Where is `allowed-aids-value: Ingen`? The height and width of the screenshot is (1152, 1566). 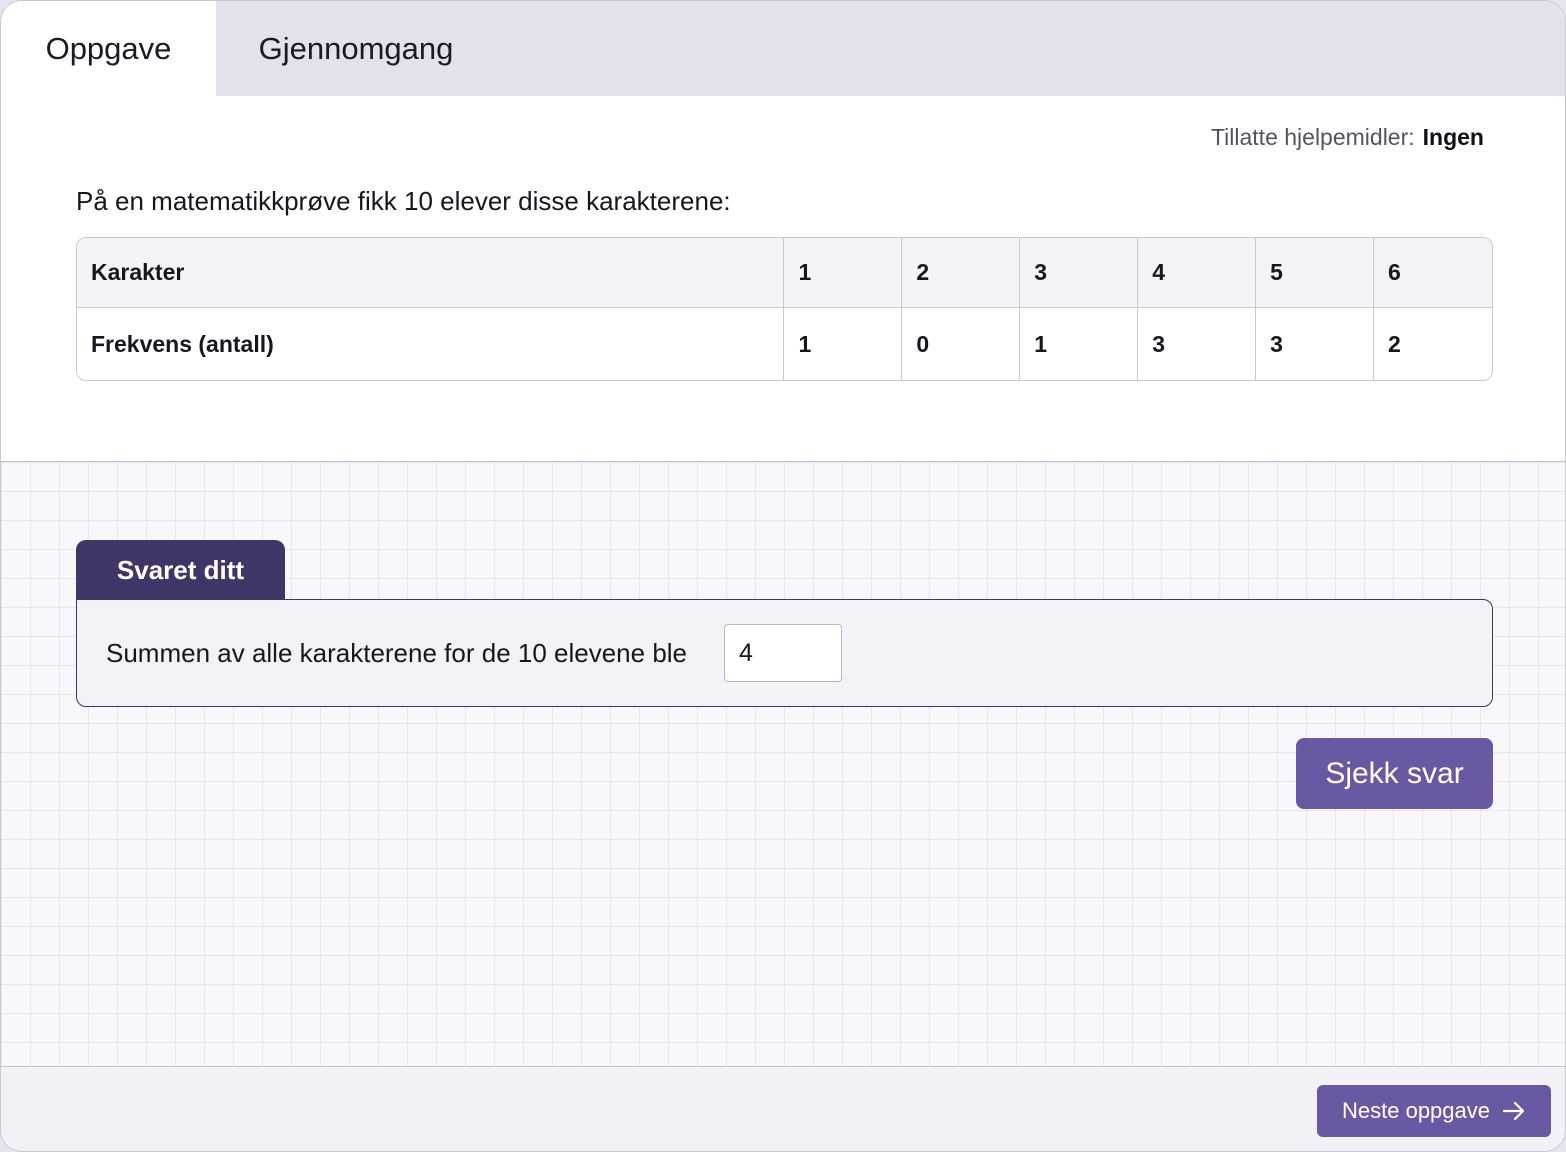 allowed-aids-value: Ingen is located at coordinates (1453, 137).